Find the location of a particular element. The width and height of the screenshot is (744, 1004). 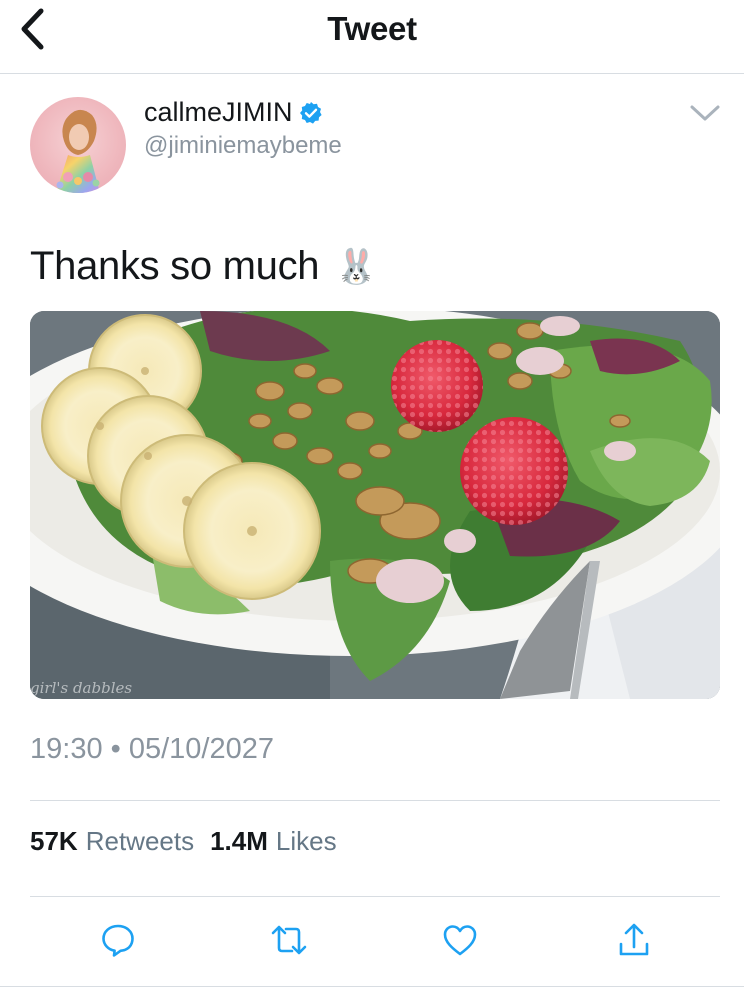

author-display-name: callmeJIMIN is located at coordinates (218, 112).